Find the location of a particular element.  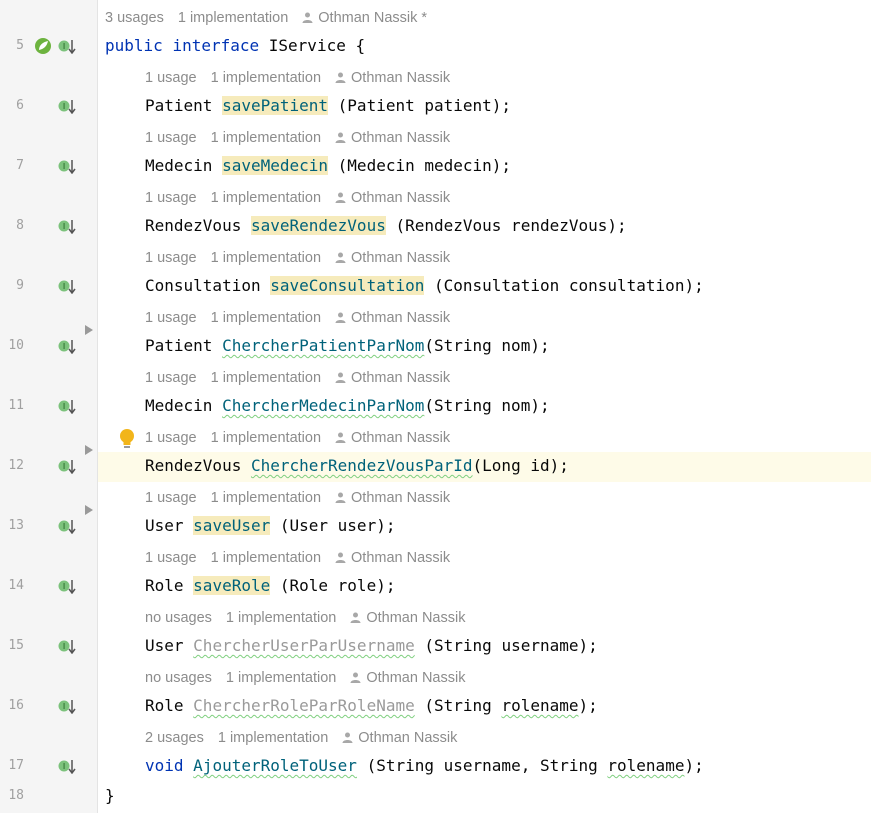

method-name: ChercherUserParUsername is located at coordinates (304, 645).